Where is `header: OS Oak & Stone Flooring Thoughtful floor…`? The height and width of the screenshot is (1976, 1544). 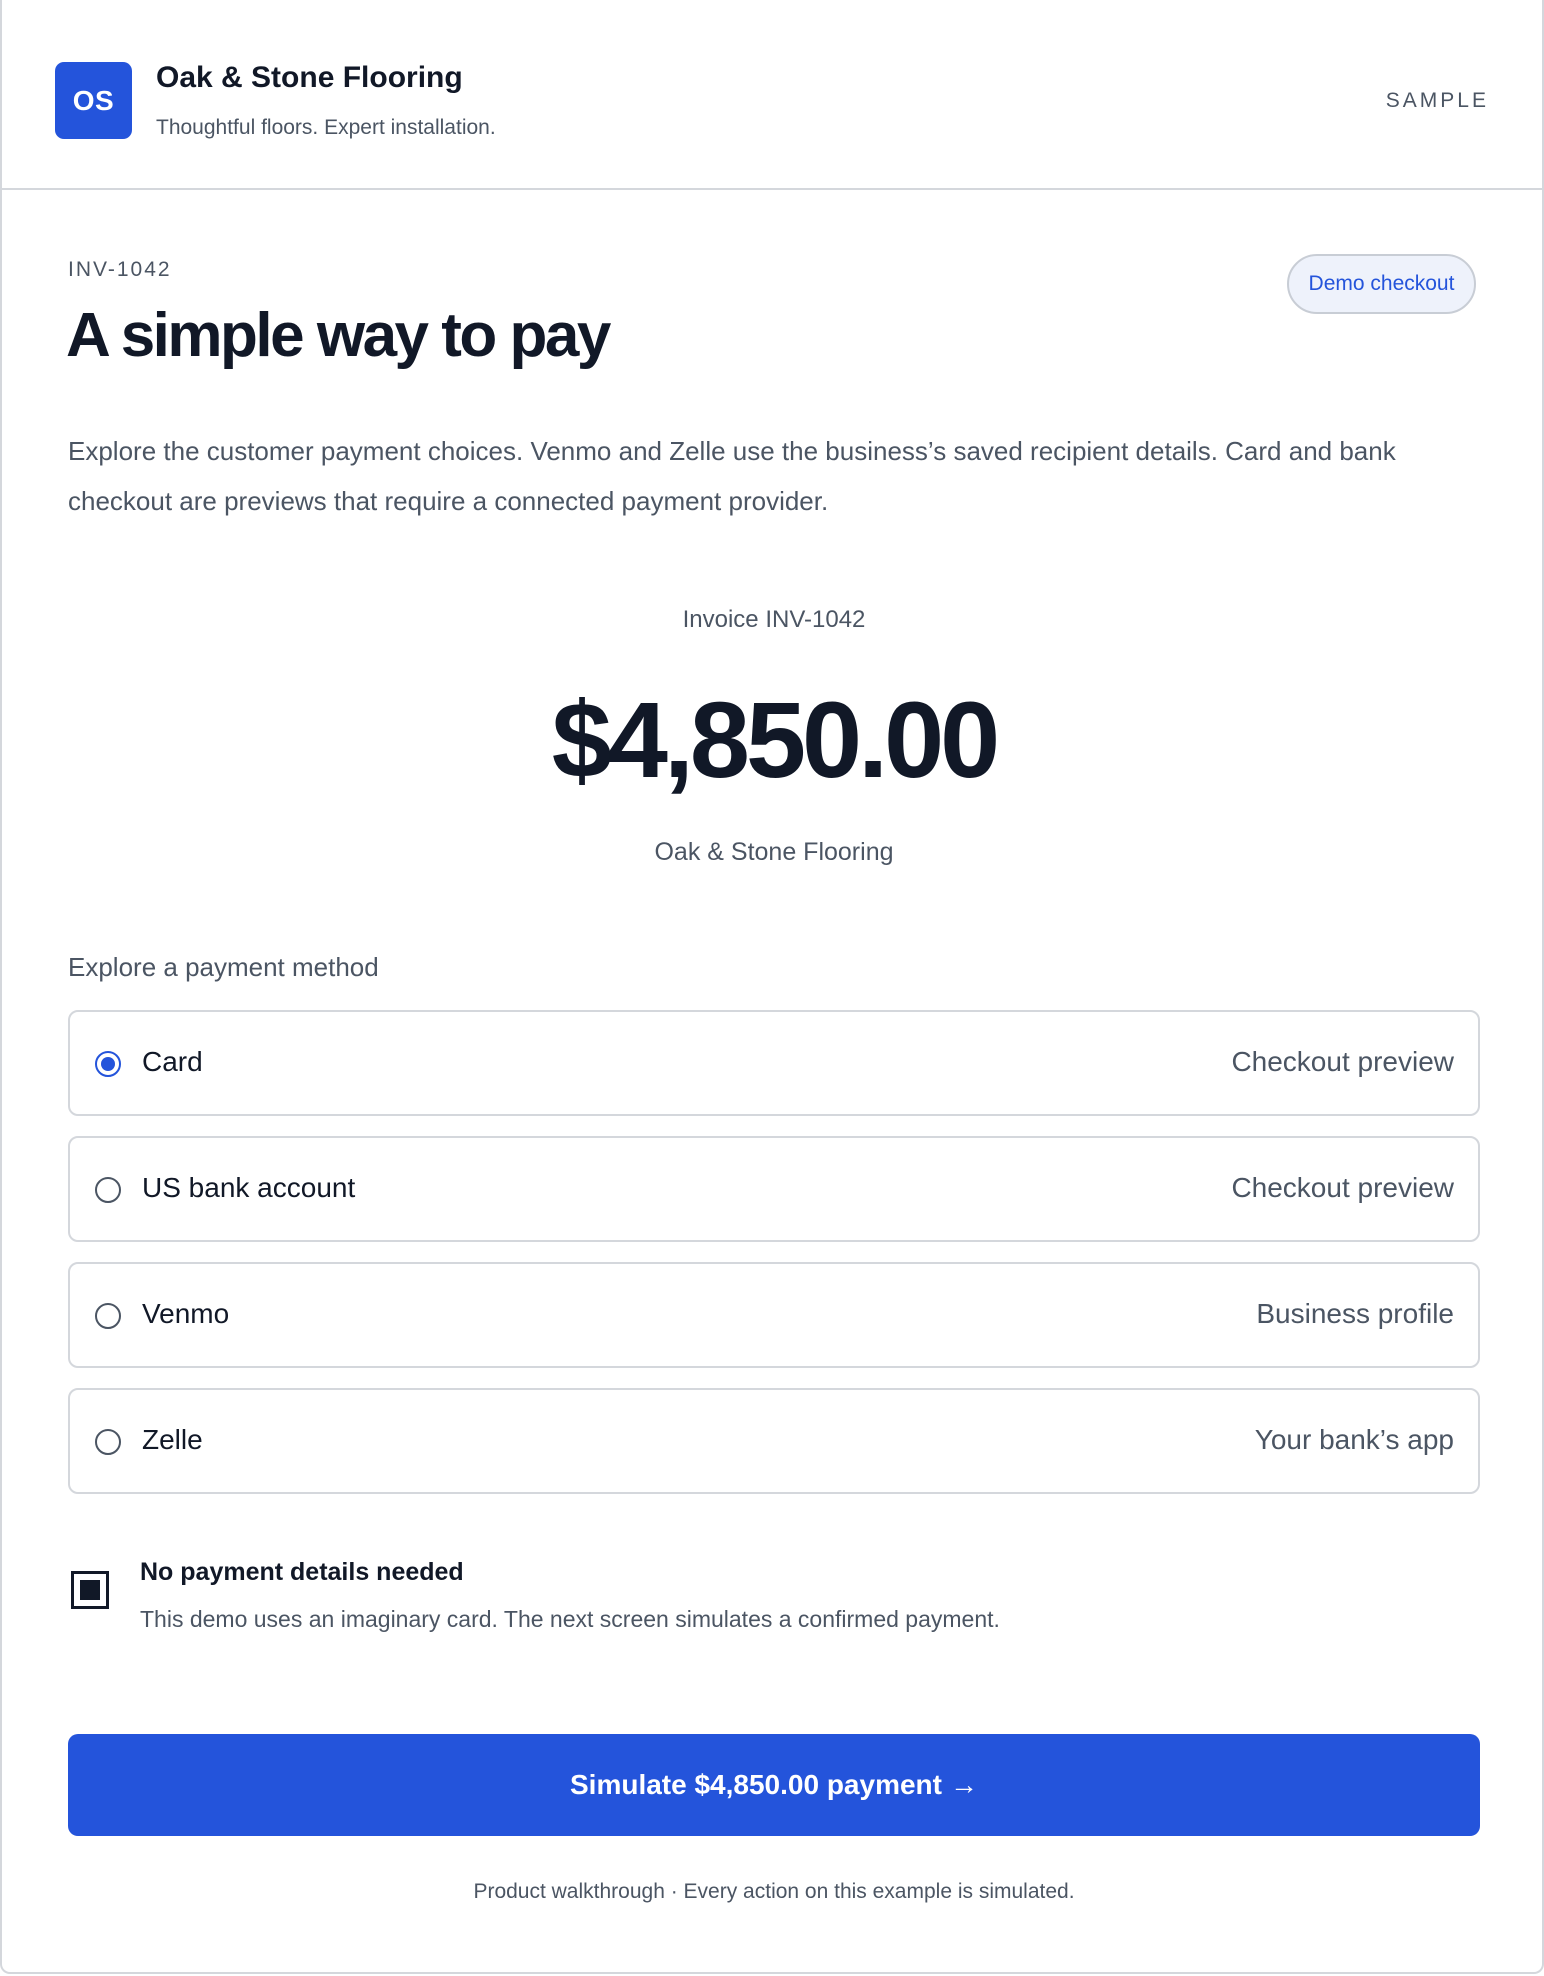 header: OS Oak & Stone Flooring Thoughtful floor… is located at coordinates (772, 100).